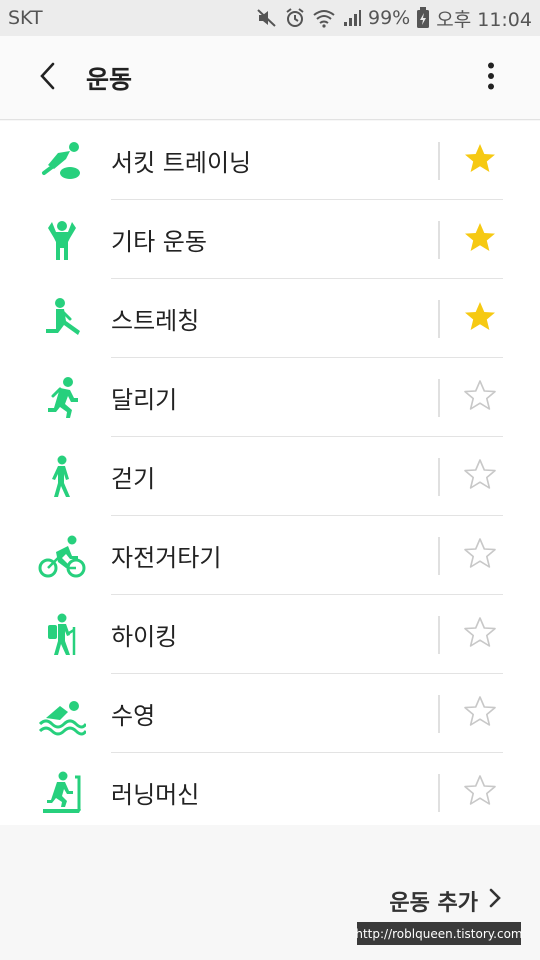 This screenshot has width=540, height=960. I want to click on other-workout-icon, so click(62, 240).